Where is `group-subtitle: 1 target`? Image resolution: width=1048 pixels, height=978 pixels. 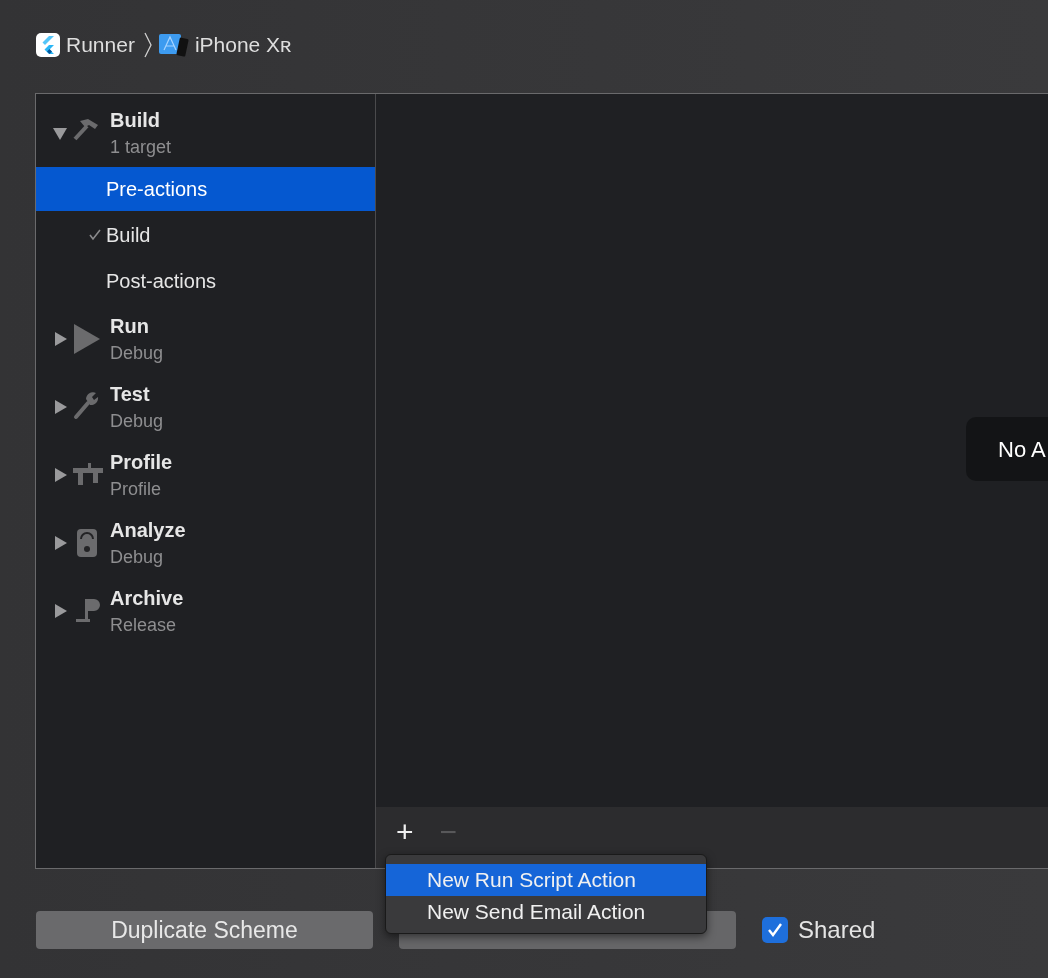
group-subtitle: 1 target is located at coordinates (141, 147).